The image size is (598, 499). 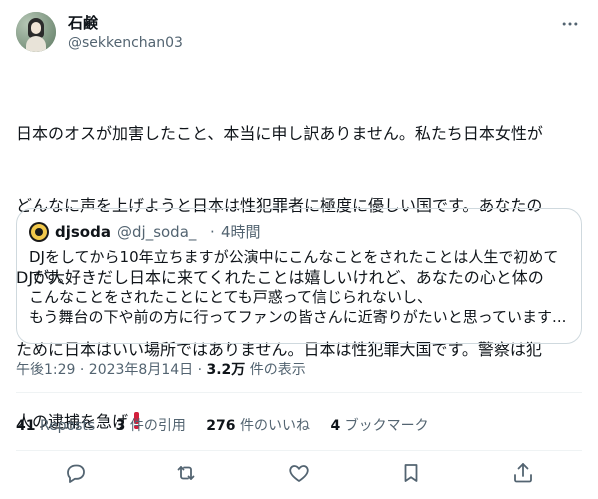 What do you see at coordinates (156, 232) in the screenshot?
I see `quoted-author-handle: @dj_soda_` at bounding box center [156, 232].